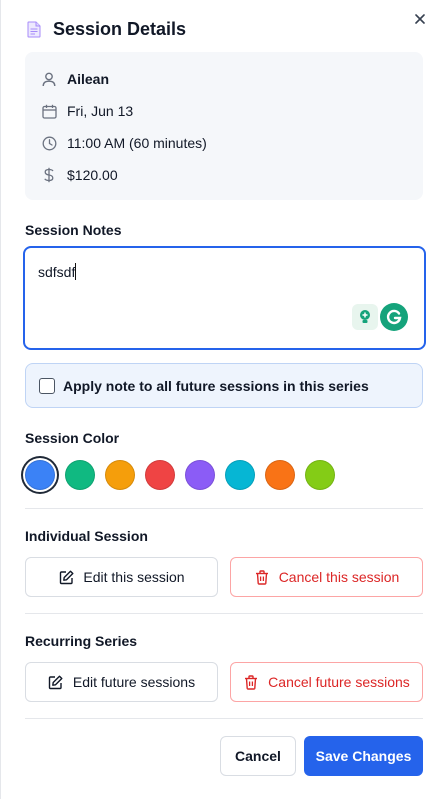  What do you see at coordinates (86, 536) in the screenshot?
I see `individual-session-label: Individual Session` at bounding box center [86, 536].